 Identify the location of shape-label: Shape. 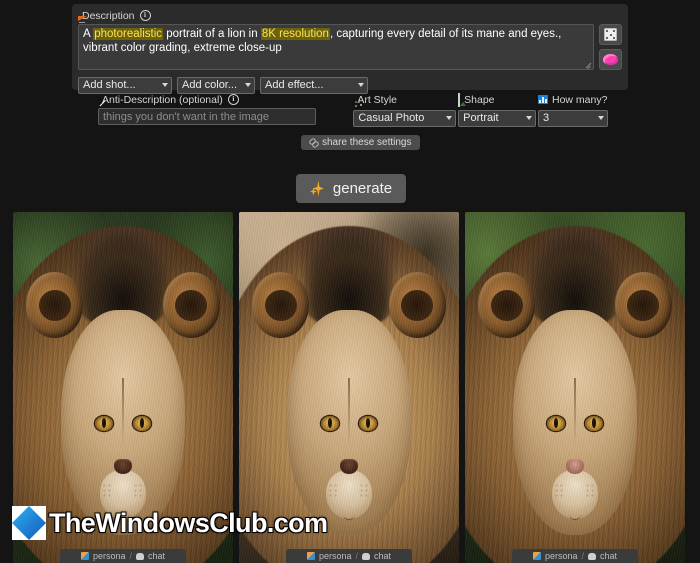
(479, 99).